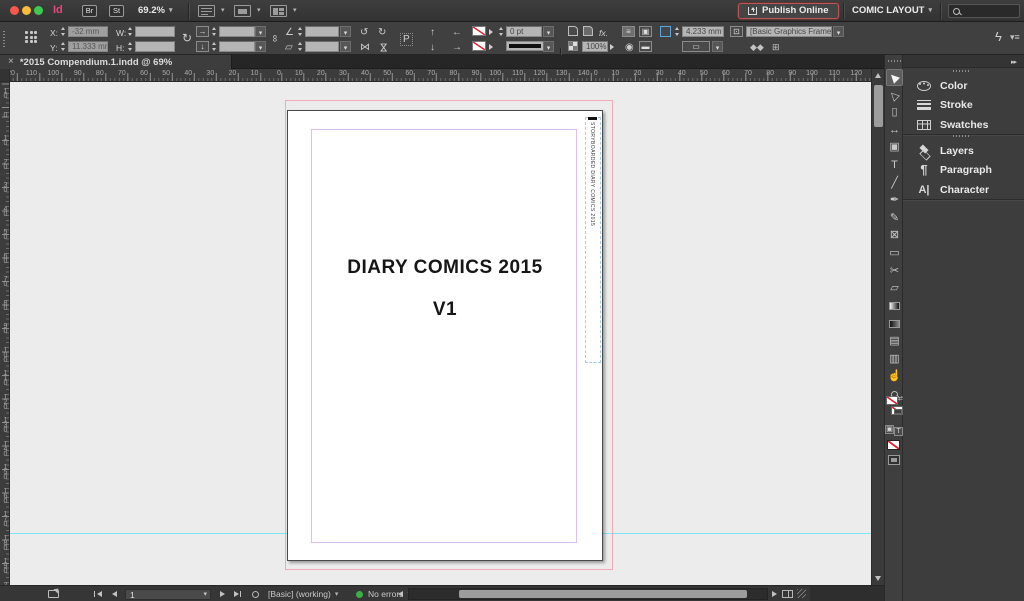 The height and width of the screenshot is (601, 1024). Describe the element at coordinates (894, 183) in the screenshot. I see `line-tool: ╱` at that location.